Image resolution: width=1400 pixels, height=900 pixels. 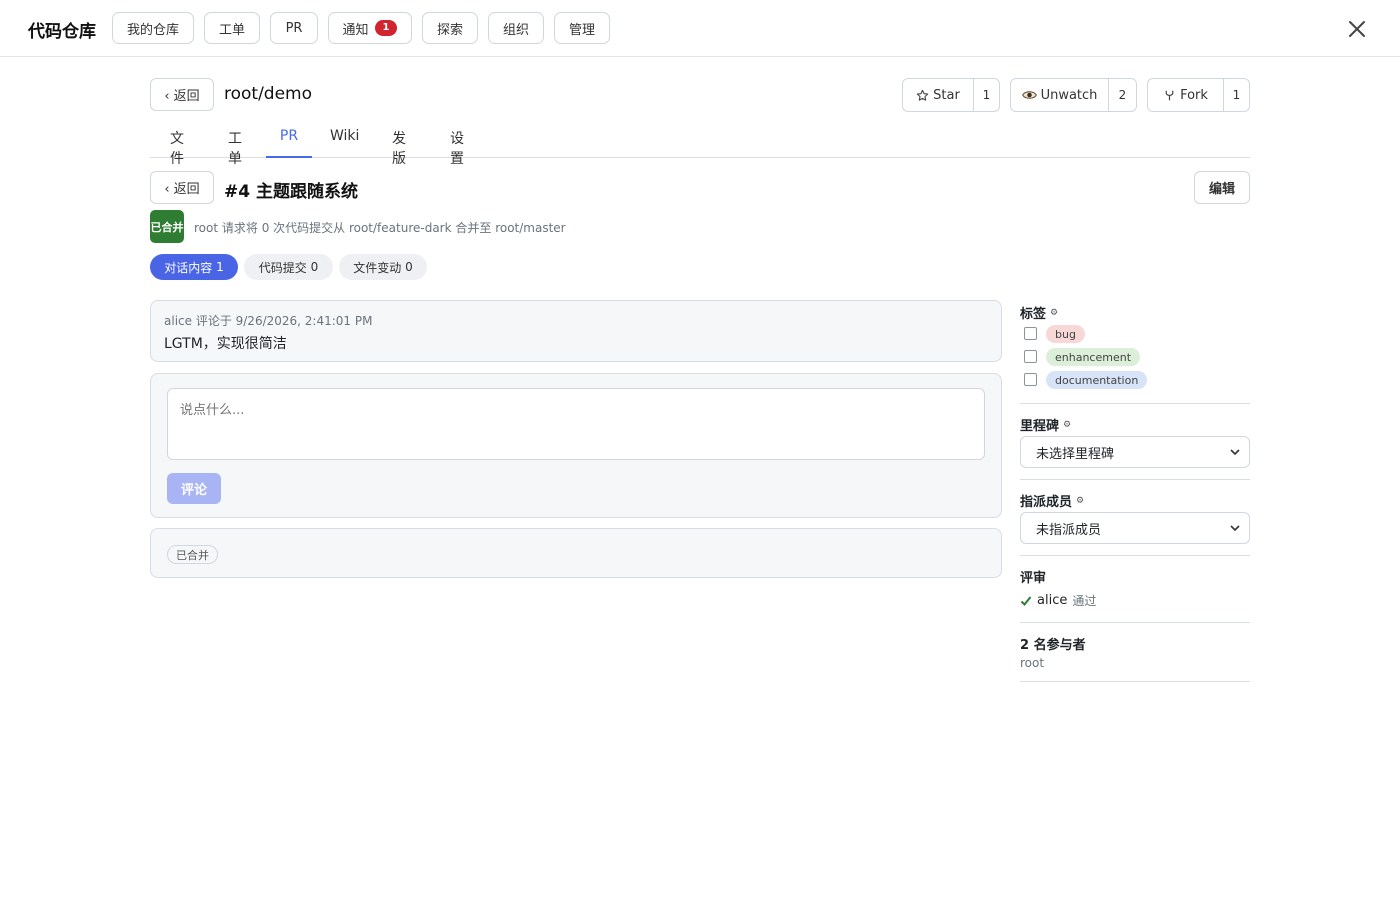 I want to click on assignees-title: 指派成员, so click(x=1046, y=502).